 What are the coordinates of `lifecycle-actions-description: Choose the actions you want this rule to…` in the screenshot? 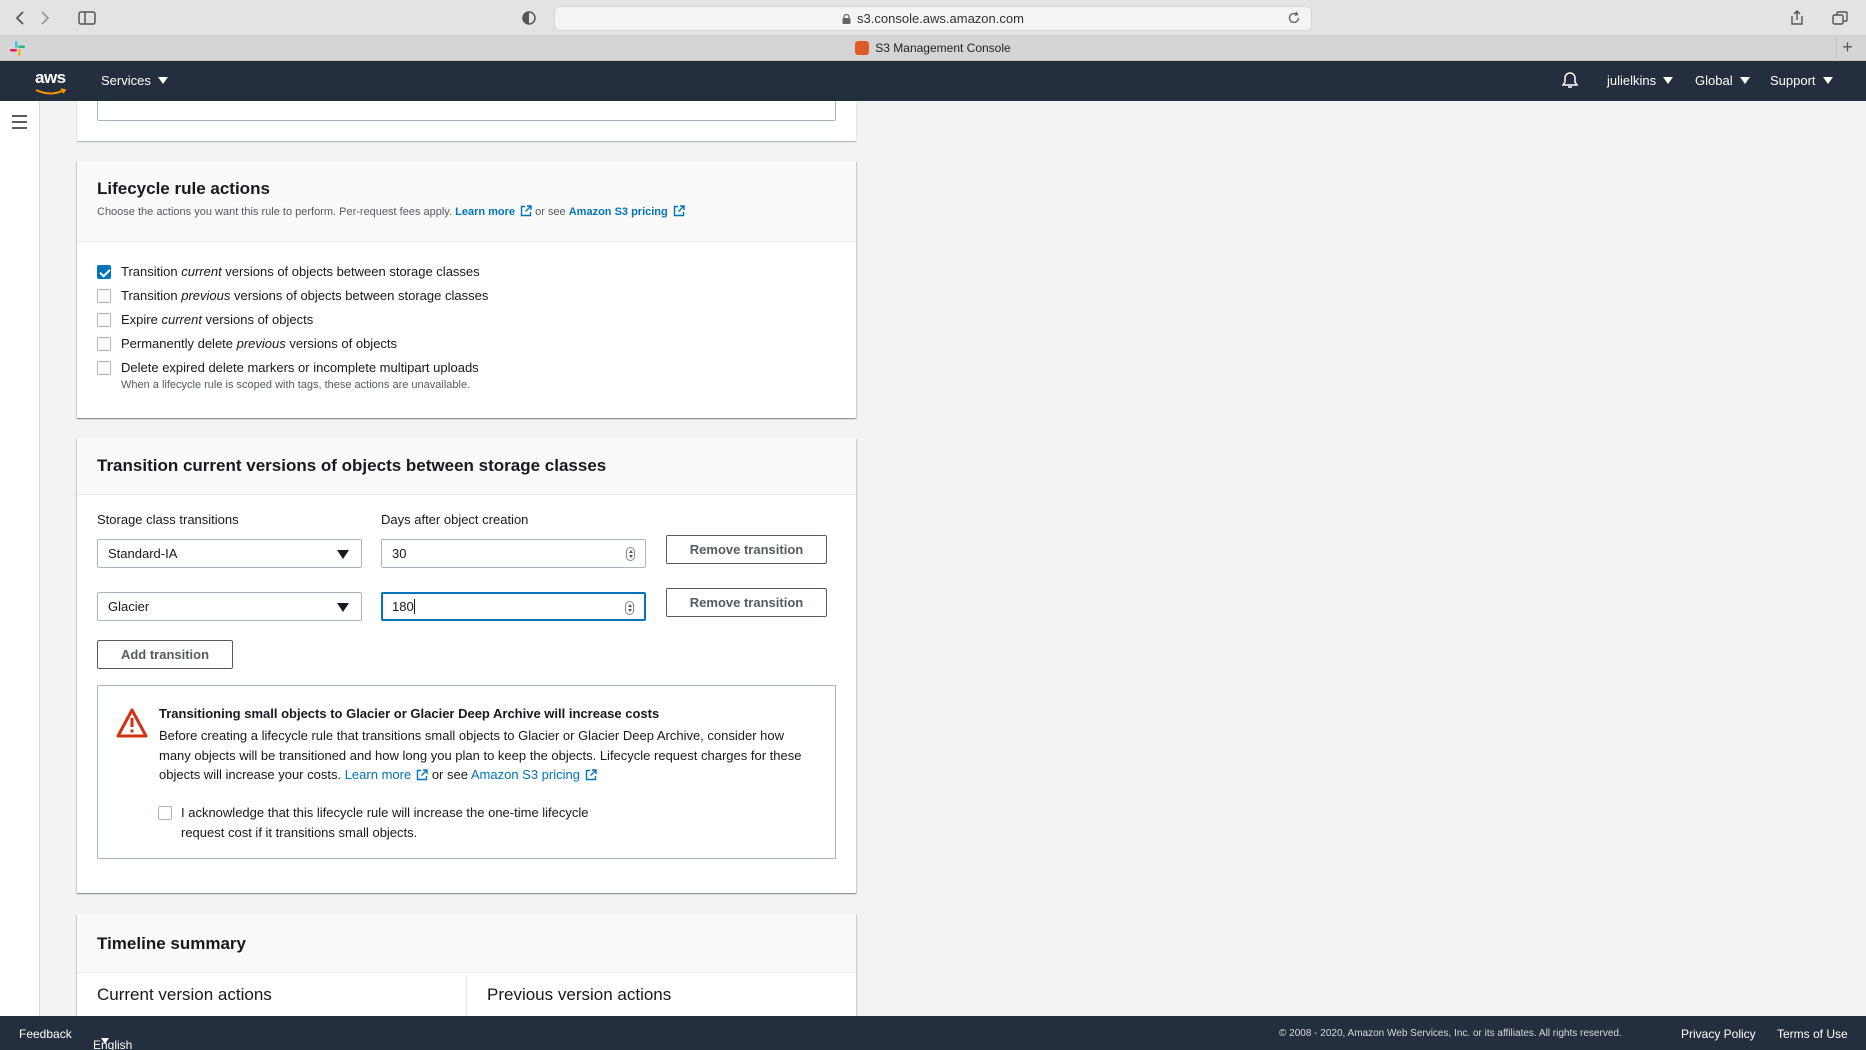 It's located at (466, 211).